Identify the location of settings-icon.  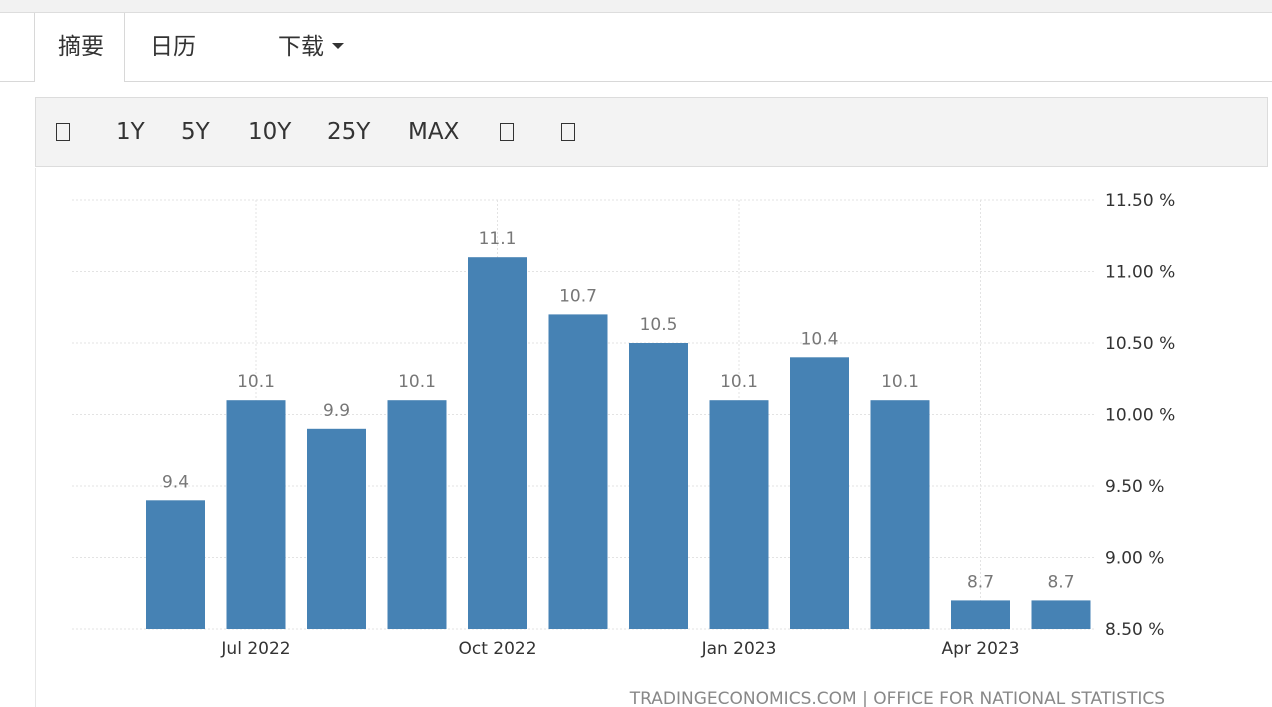
(568, 132).